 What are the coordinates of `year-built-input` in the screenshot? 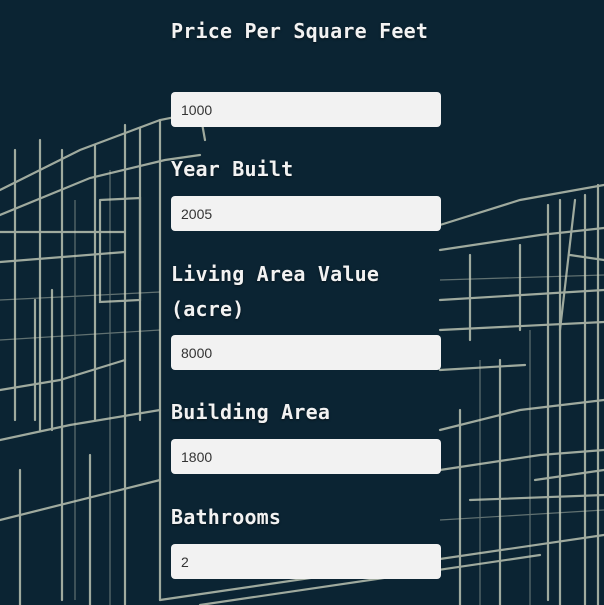 It's located at (306, 213).